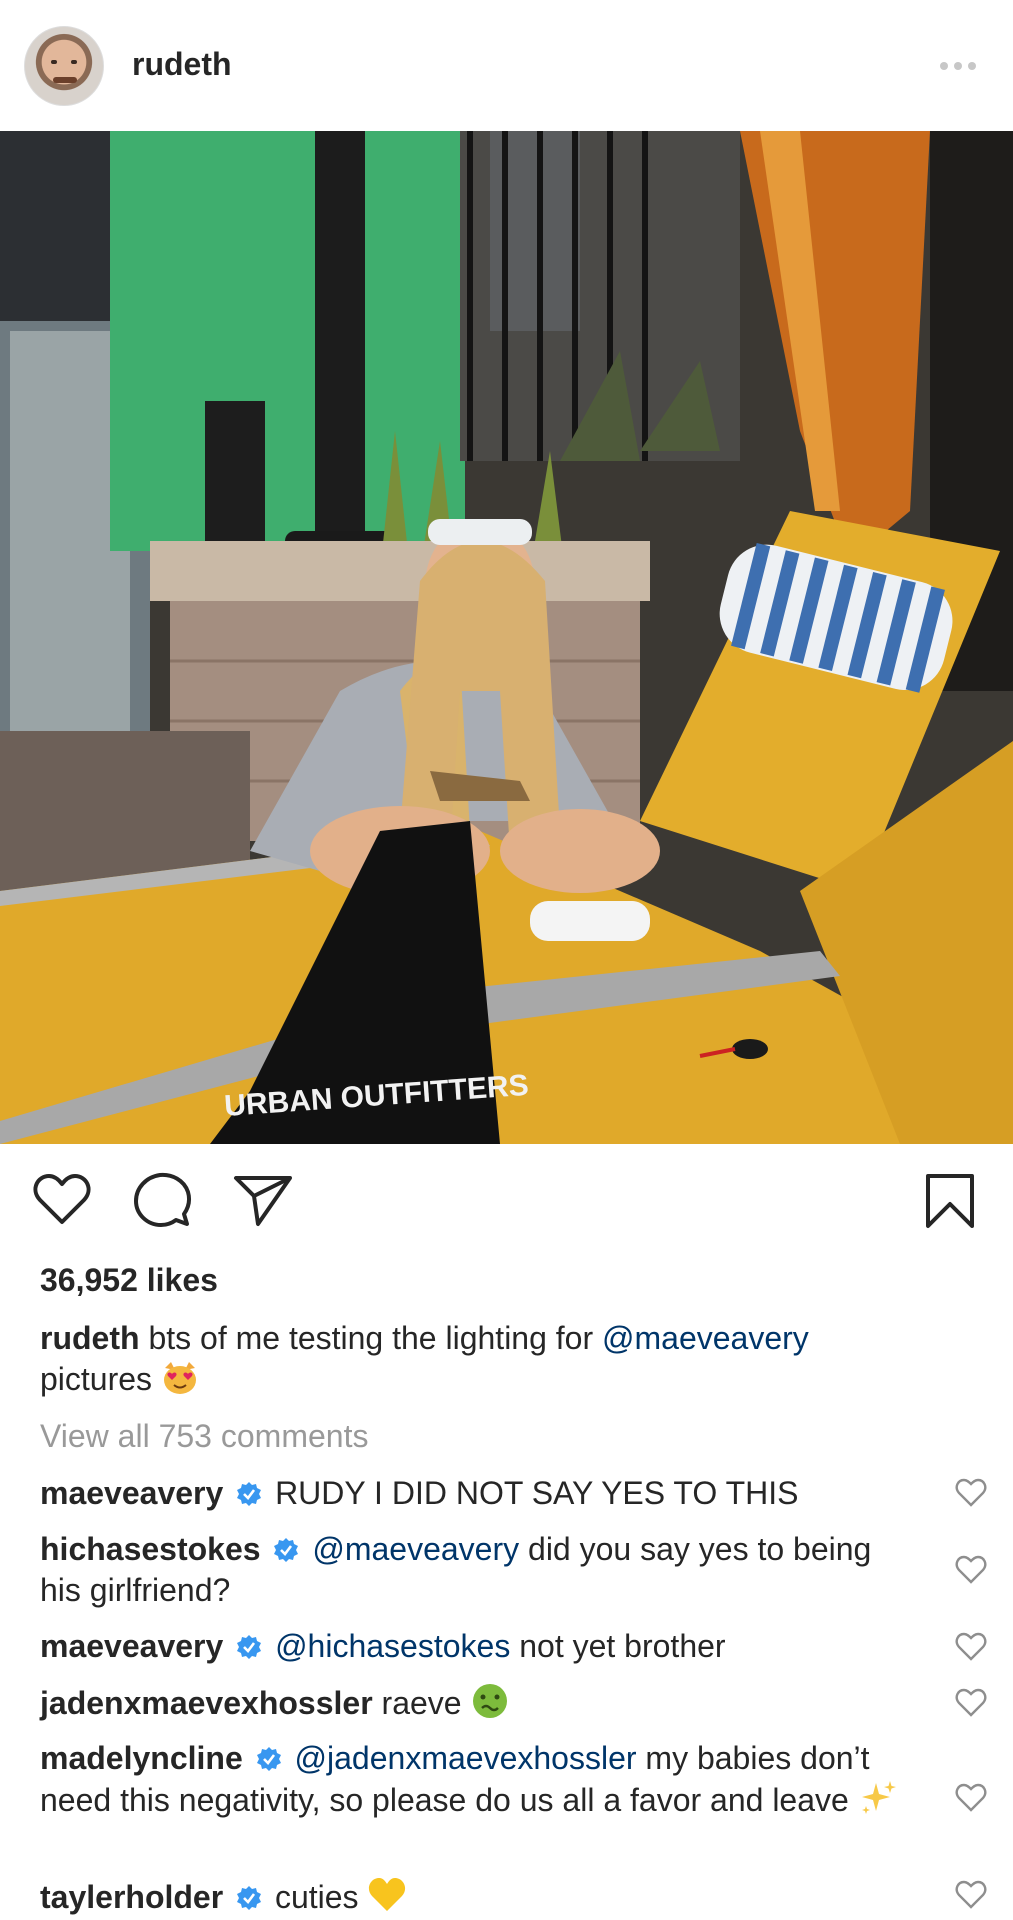 The height and width of the screenshot is (1920, 1013). What do you see at coordinates (141, 1758) in the screenshot?
I see `comment-username: madelyncline` at bounding box center [141, 1758].